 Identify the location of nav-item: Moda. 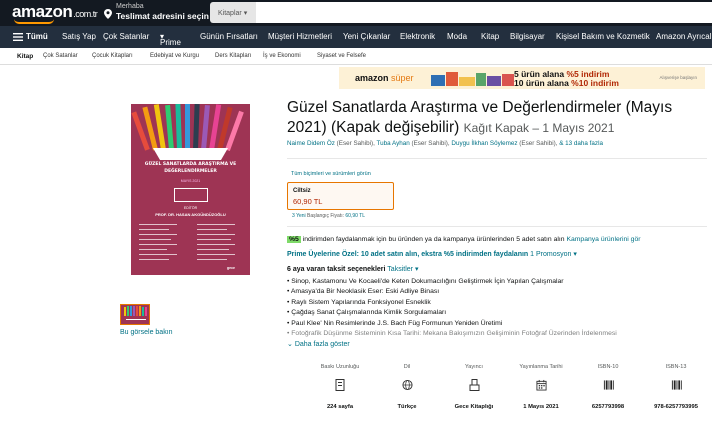
(457, 36).